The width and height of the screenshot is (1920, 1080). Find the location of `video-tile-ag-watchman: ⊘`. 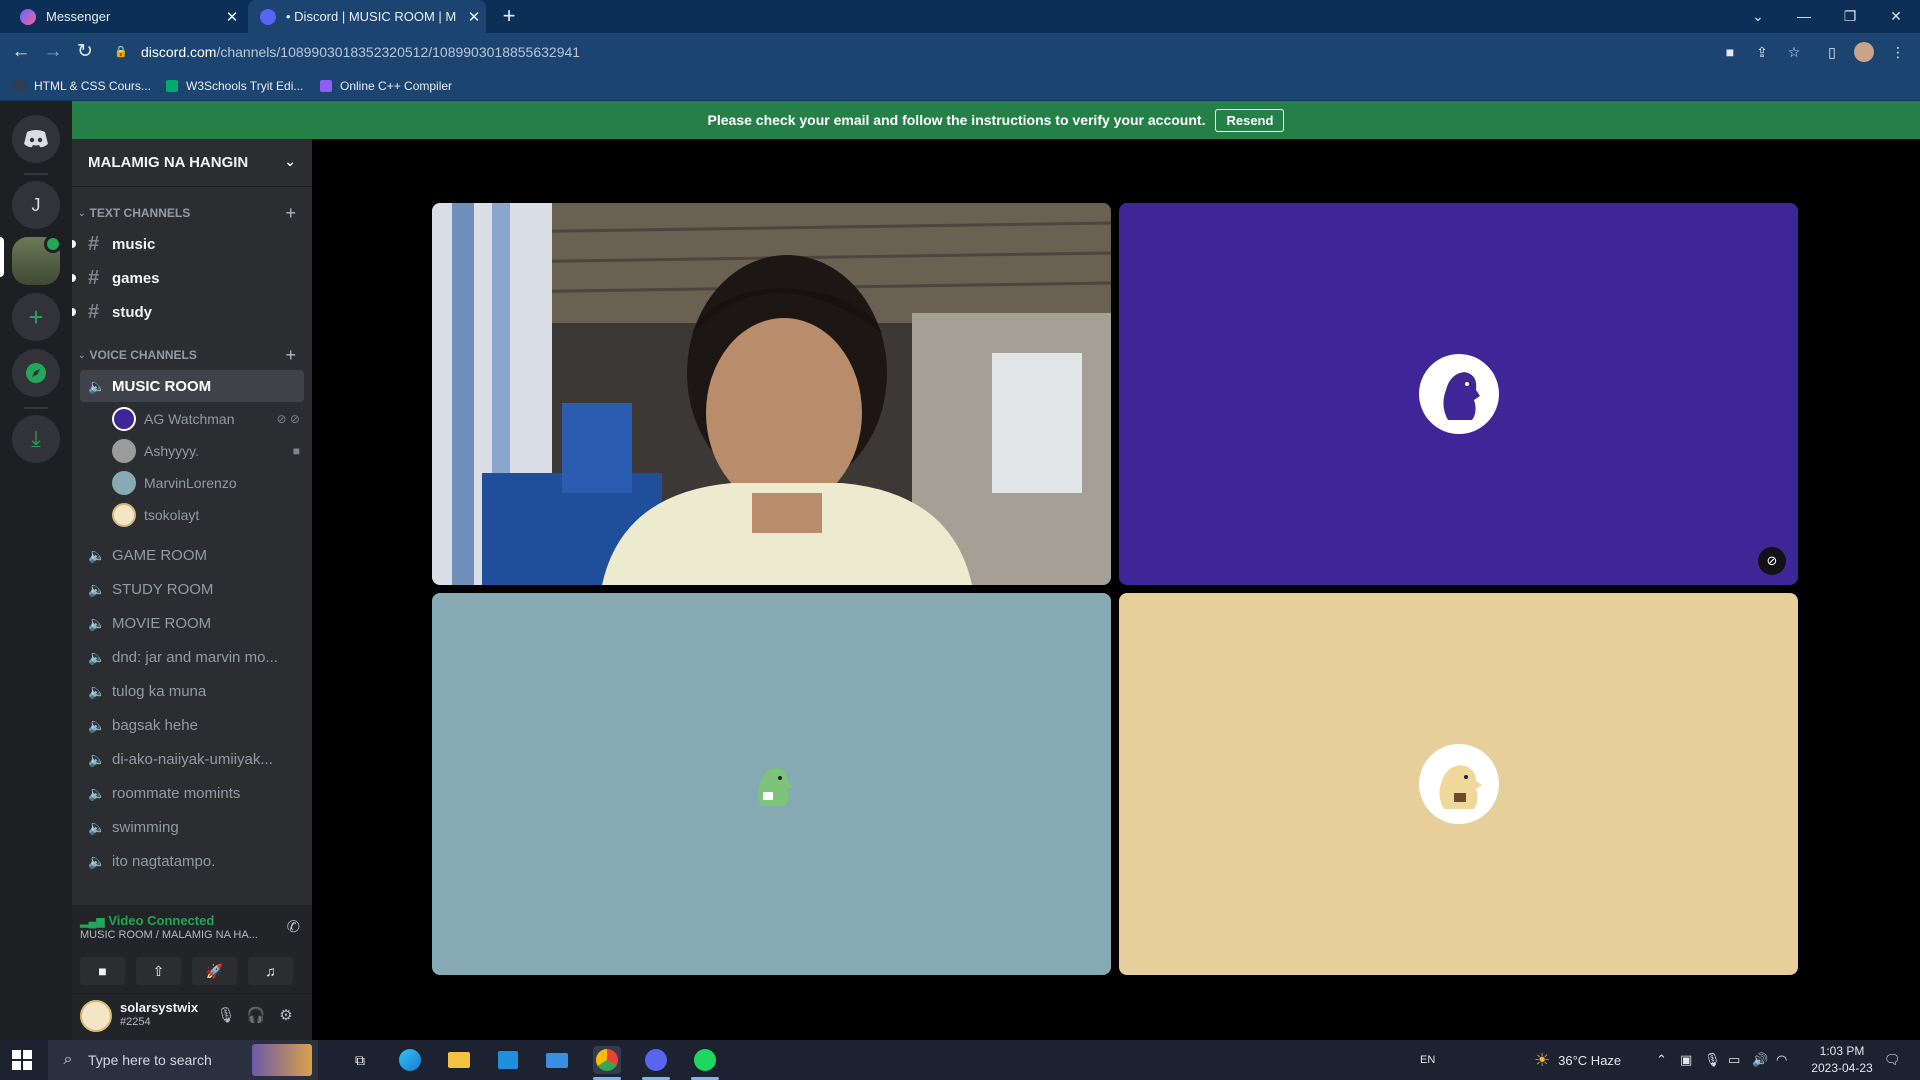

video-tile-ag-watchman: ⊘ is located at coordinates (1458, 394).